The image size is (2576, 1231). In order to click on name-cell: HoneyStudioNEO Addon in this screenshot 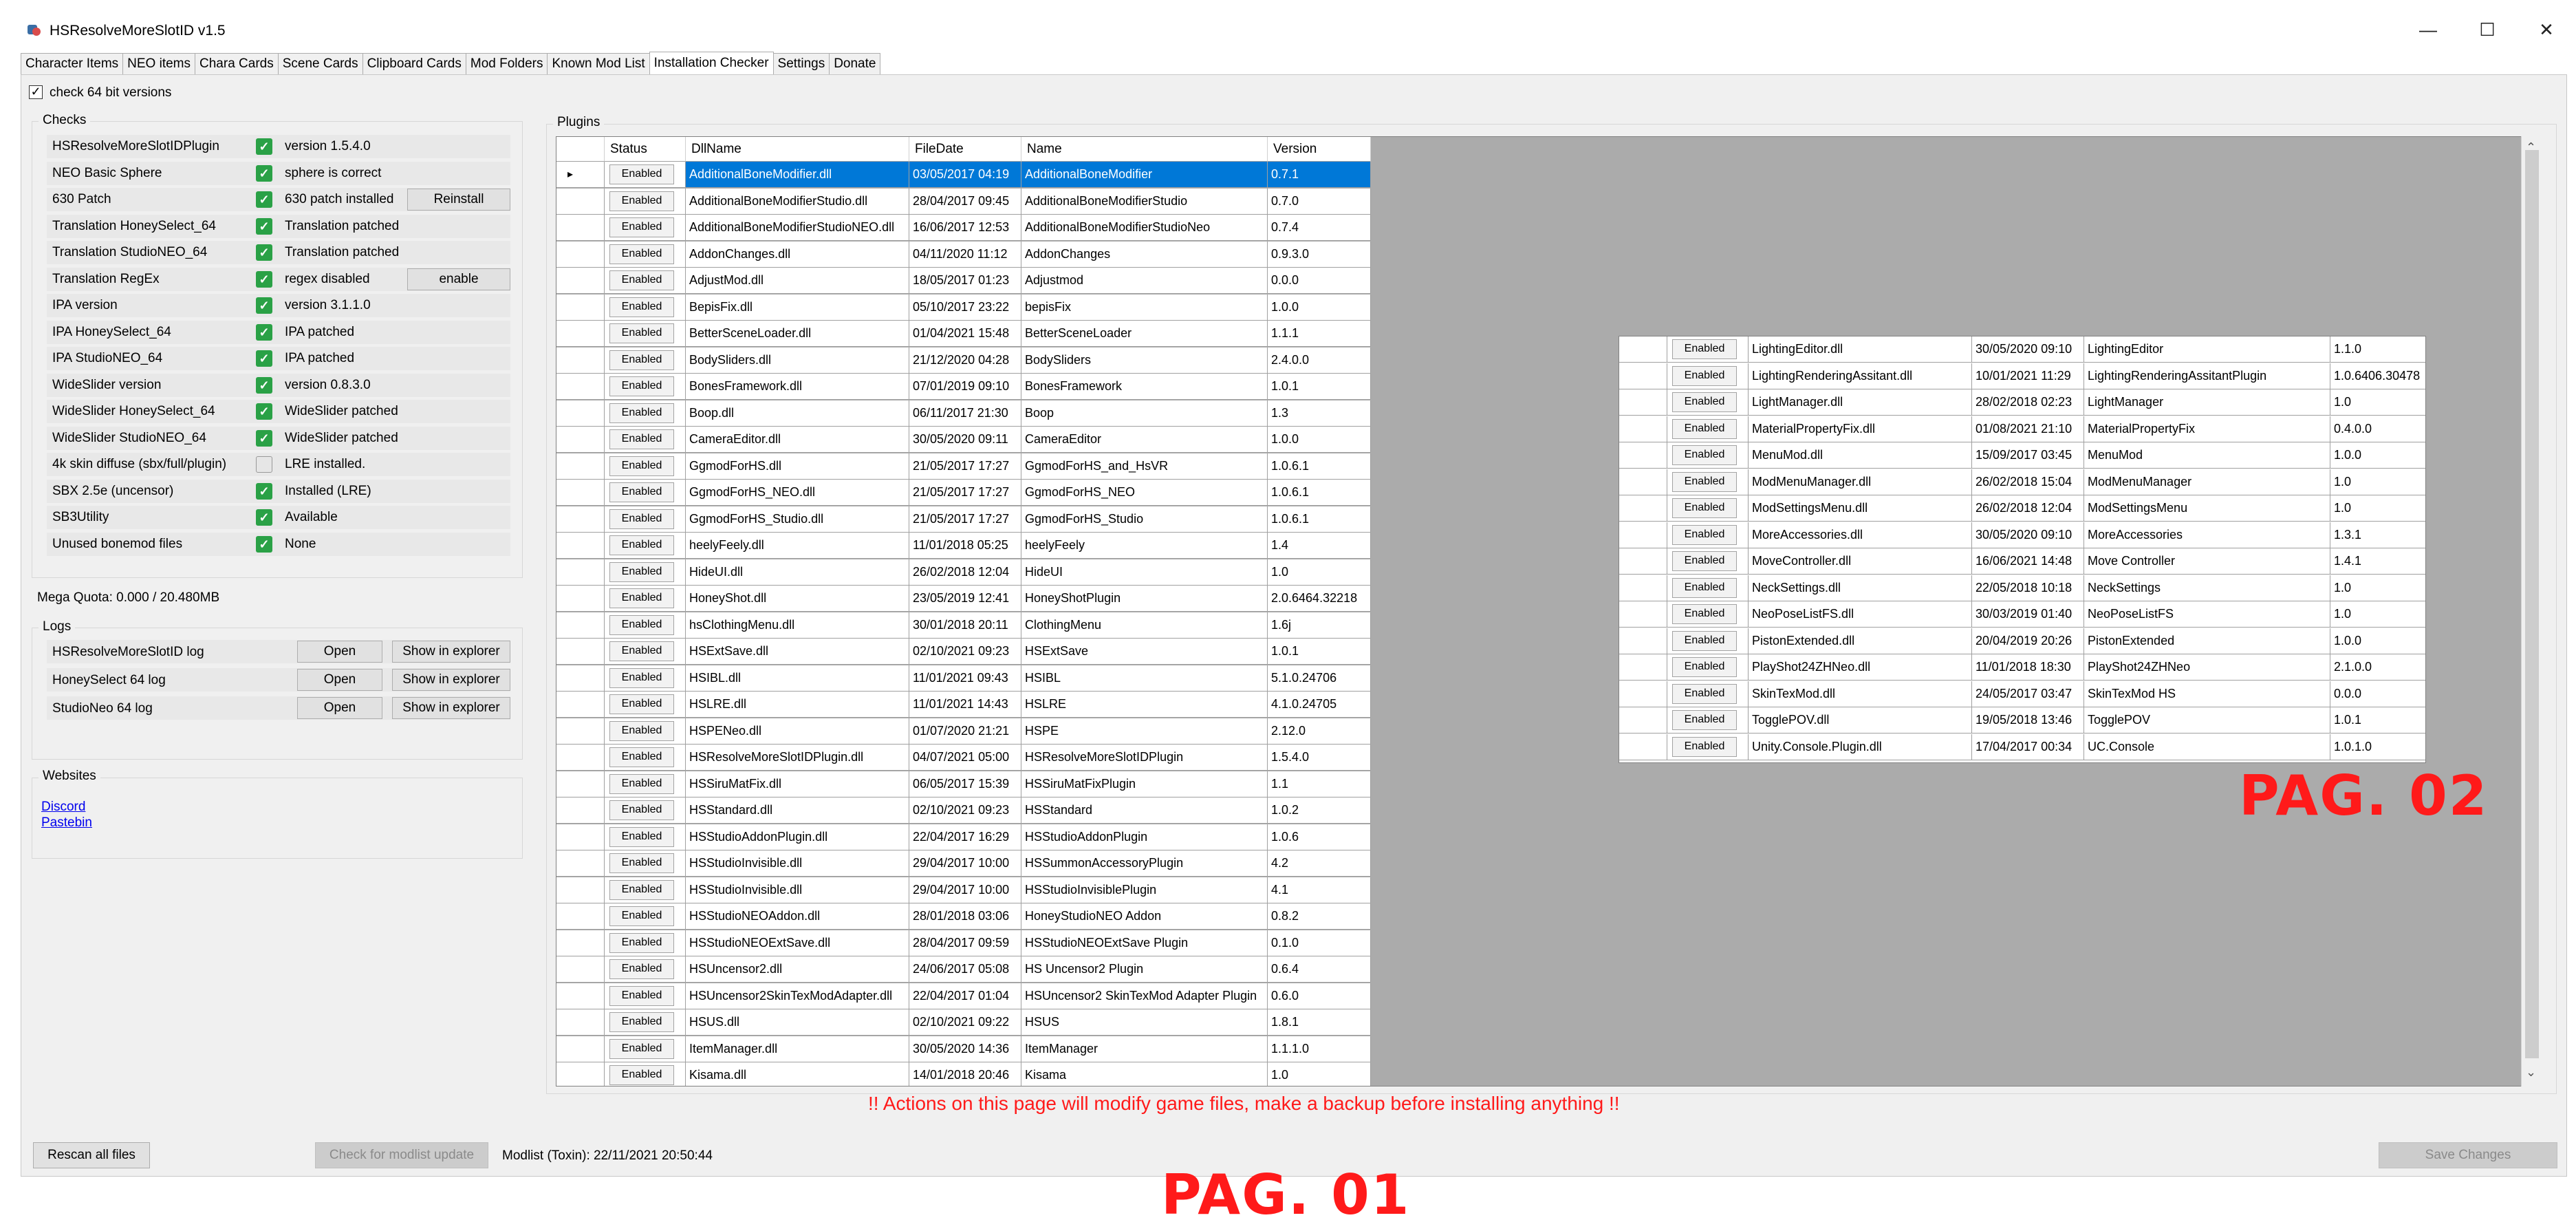, I will do `click(1144, 916)`.